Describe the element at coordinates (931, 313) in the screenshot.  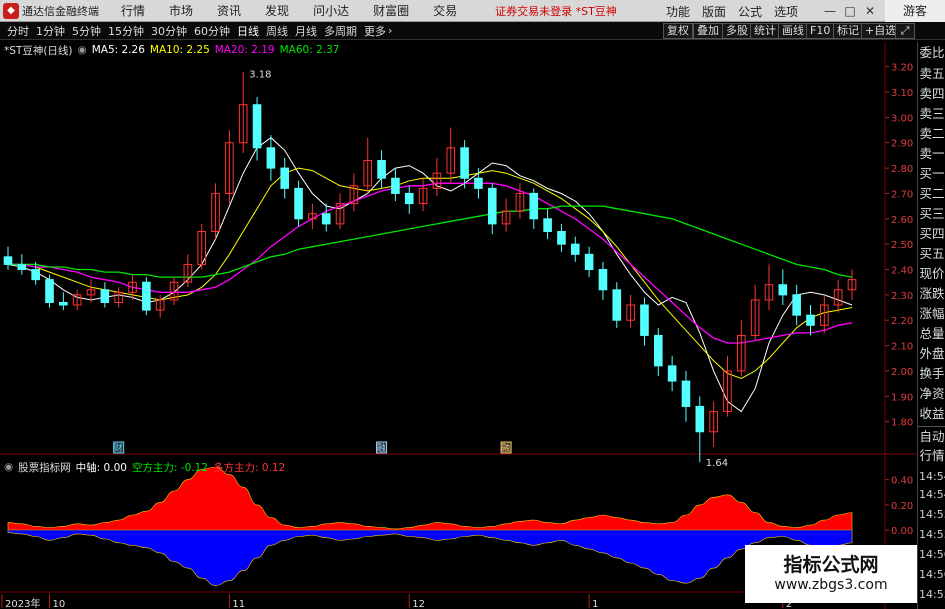
I see `panel-item-change-pct: 涨幅` at that location.